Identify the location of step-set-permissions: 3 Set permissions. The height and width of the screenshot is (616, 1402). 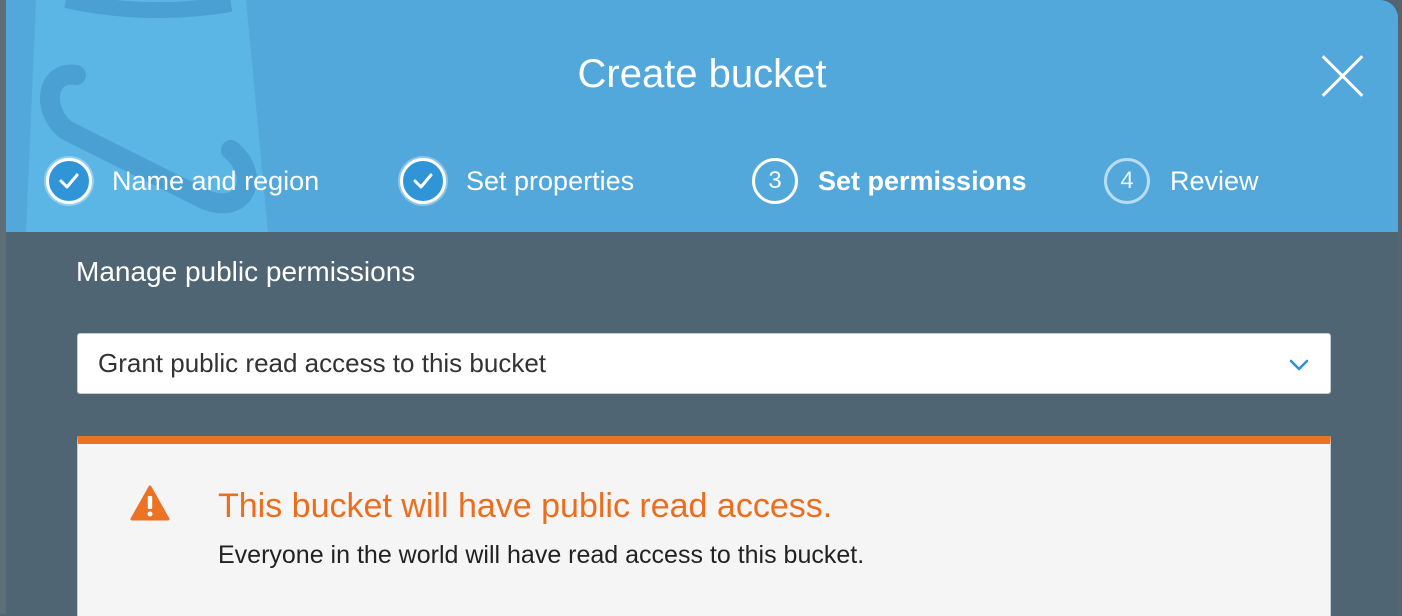
(889, 181).